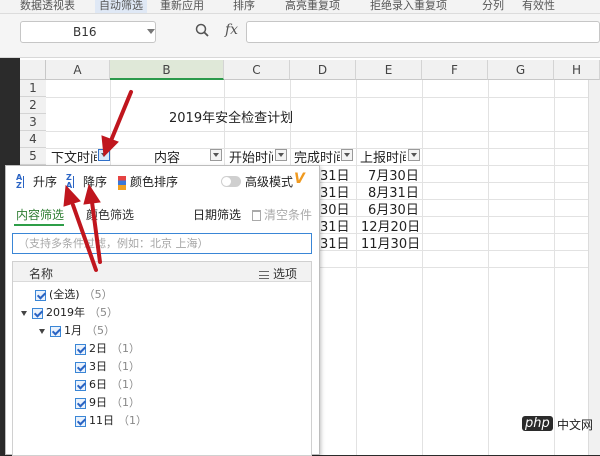  What do you see at coordinates (577, 70) in the screenshot?
I see `column-header-h: H` at bounding box center [577, 70].